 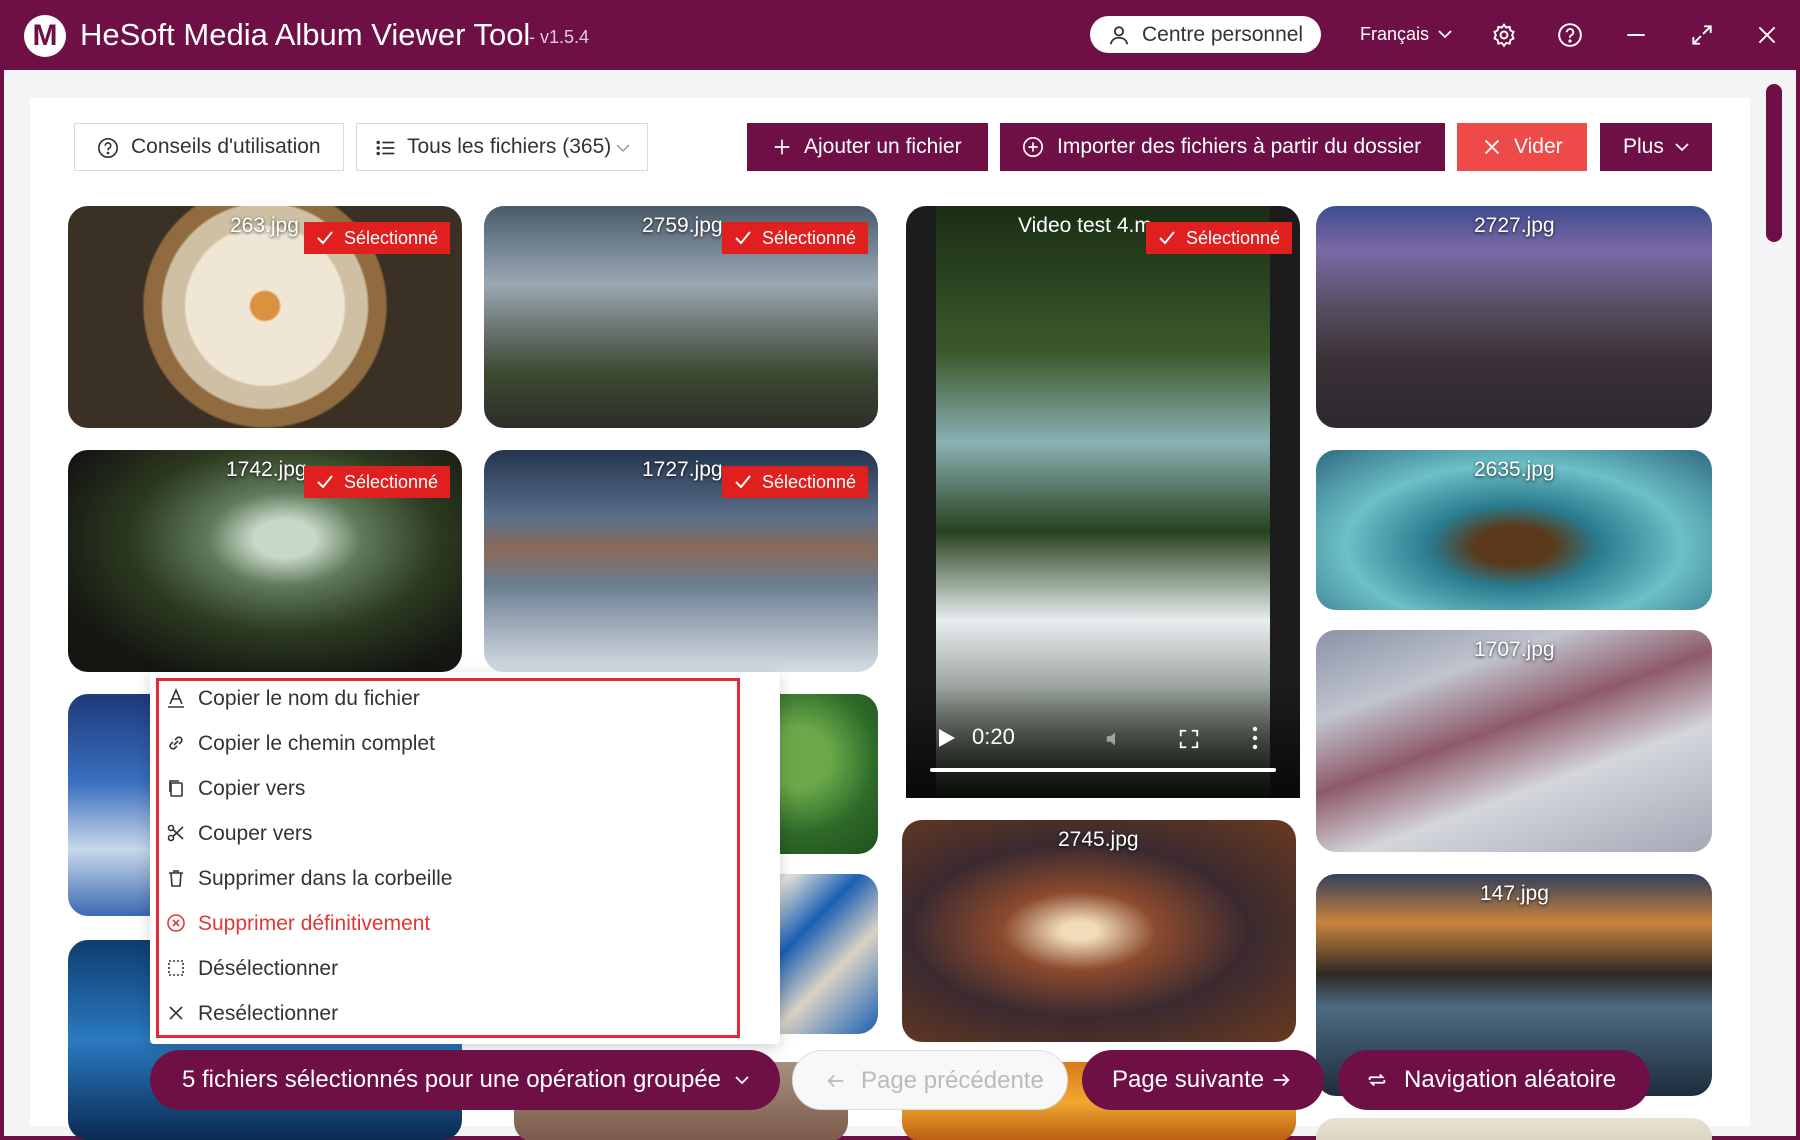 I want to click on gallery-tile: 1707.jpg, so click(x=1514, y=741).